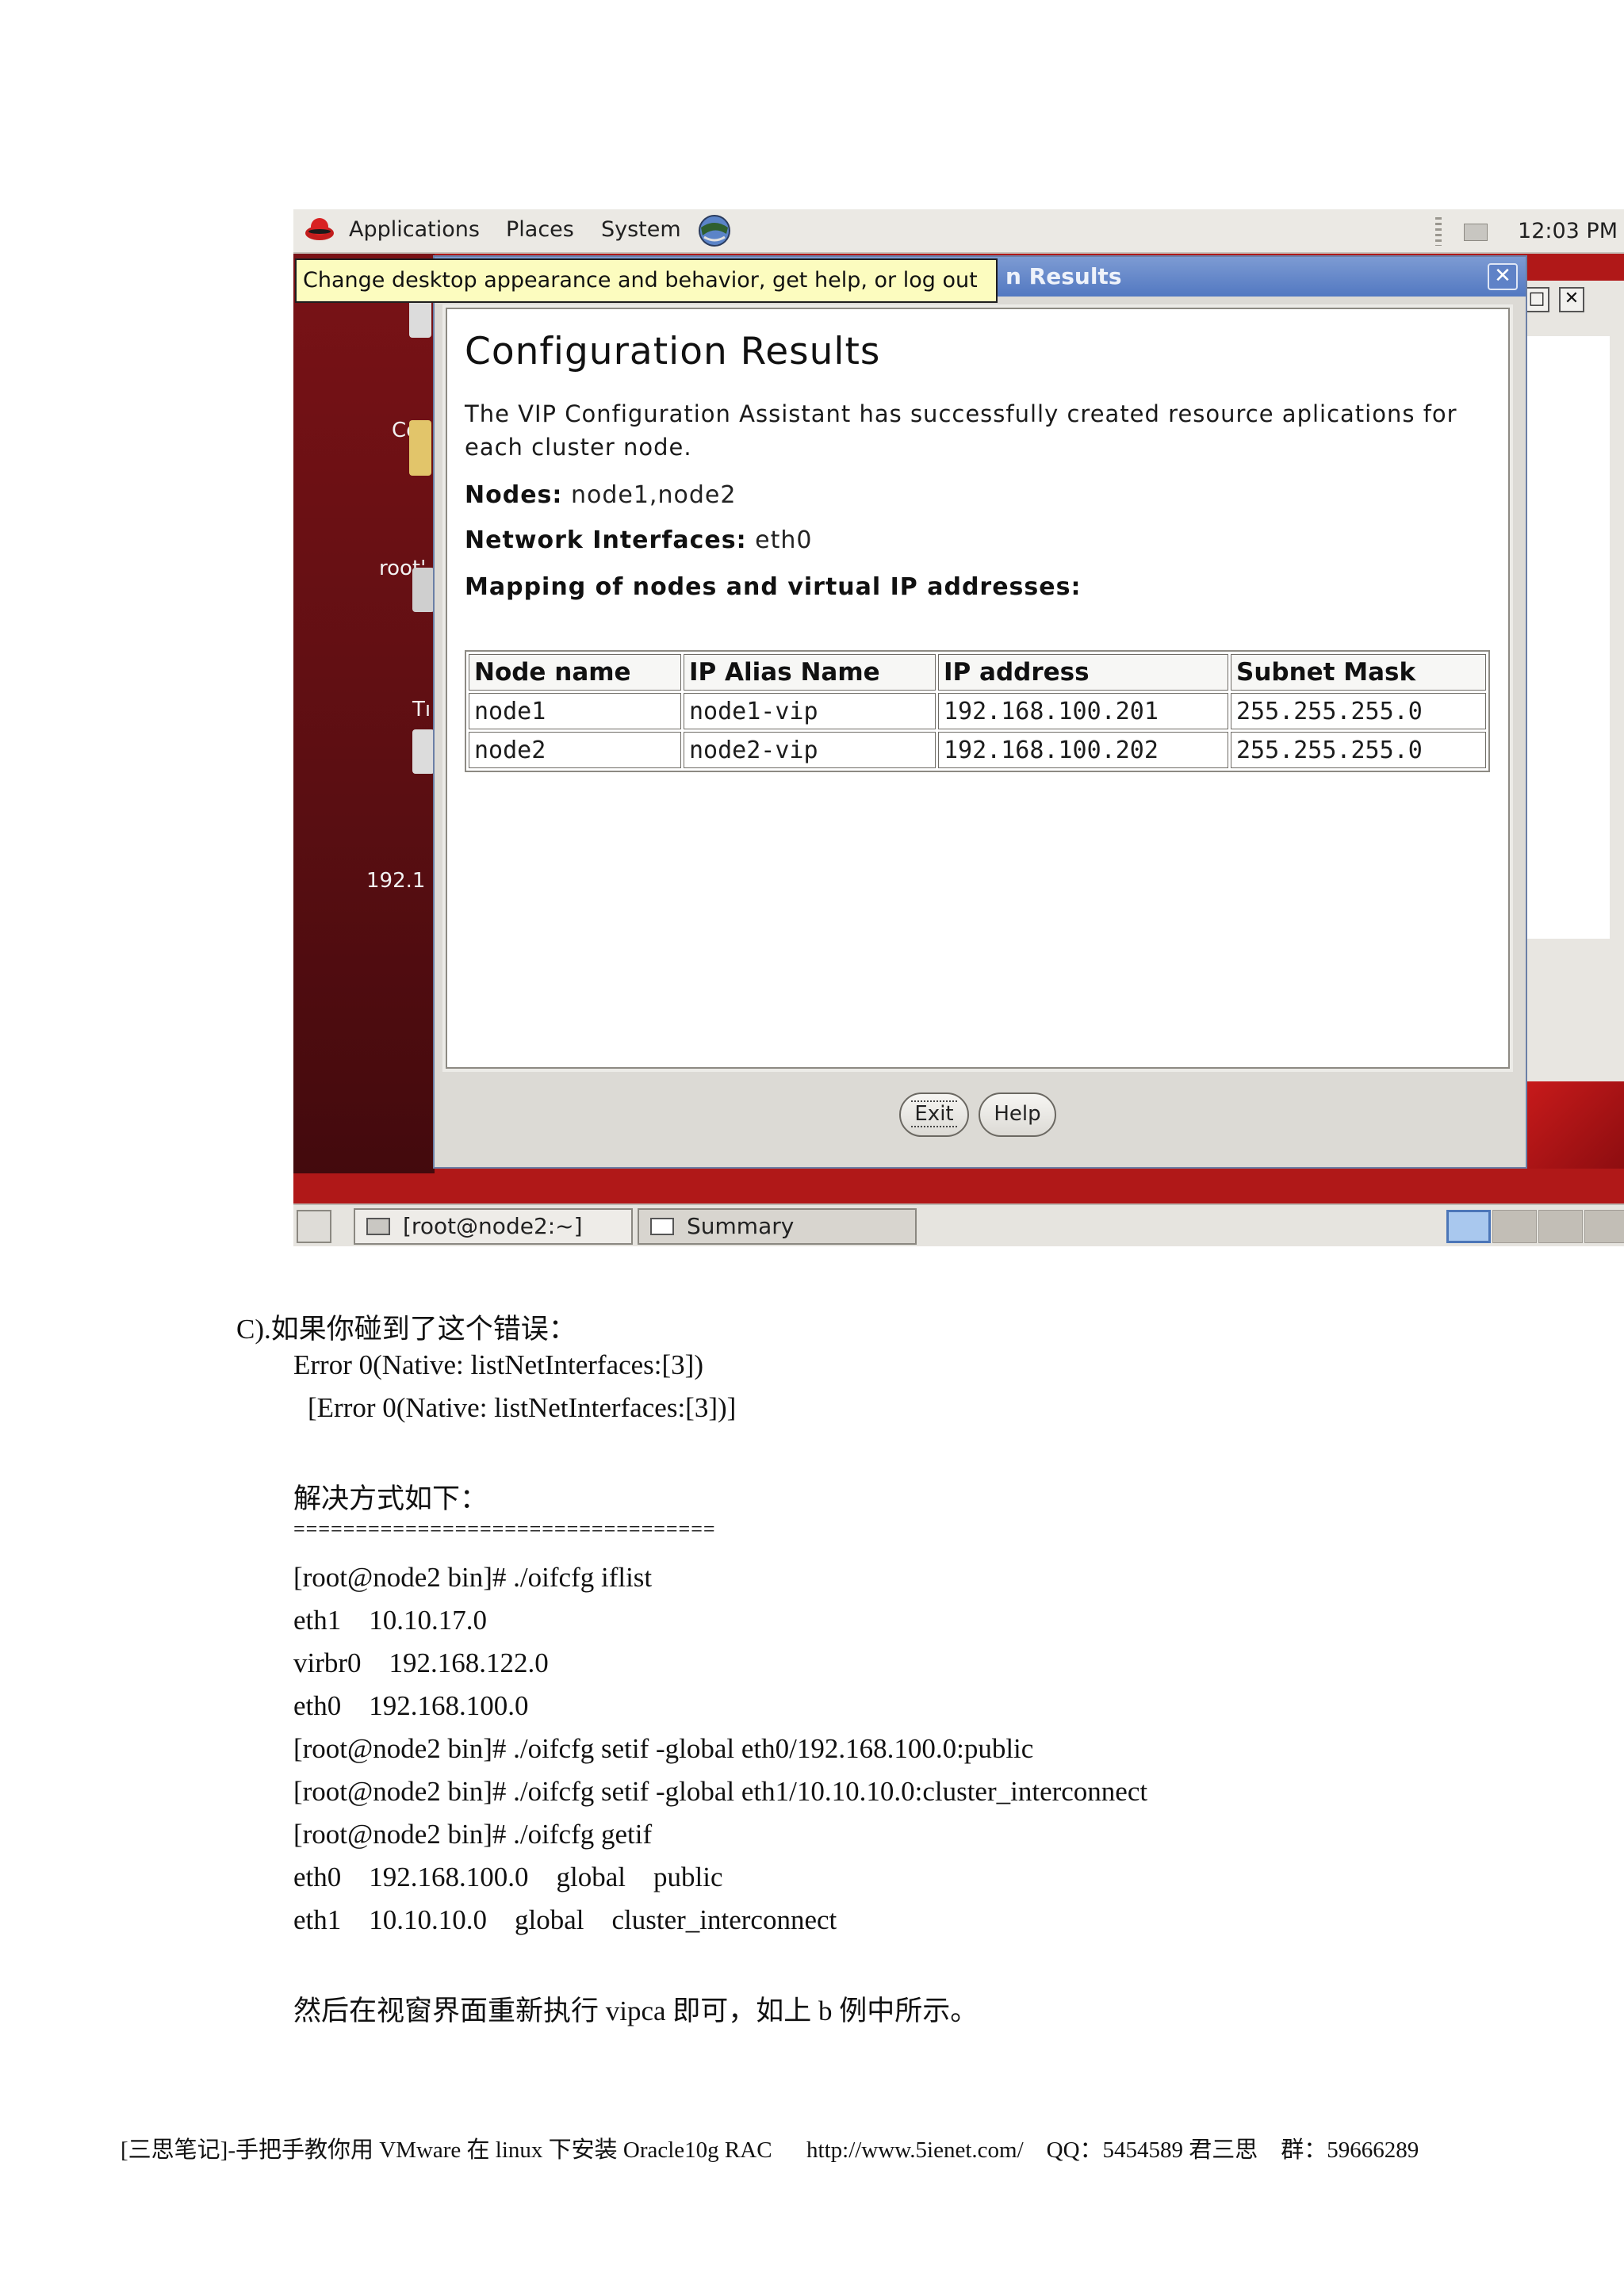 The height and width of the screenshot is (2296, 1624). Describe the element at coordinates (314, 1226) in the screenshot. I see `show-desktop-icon` at that location.